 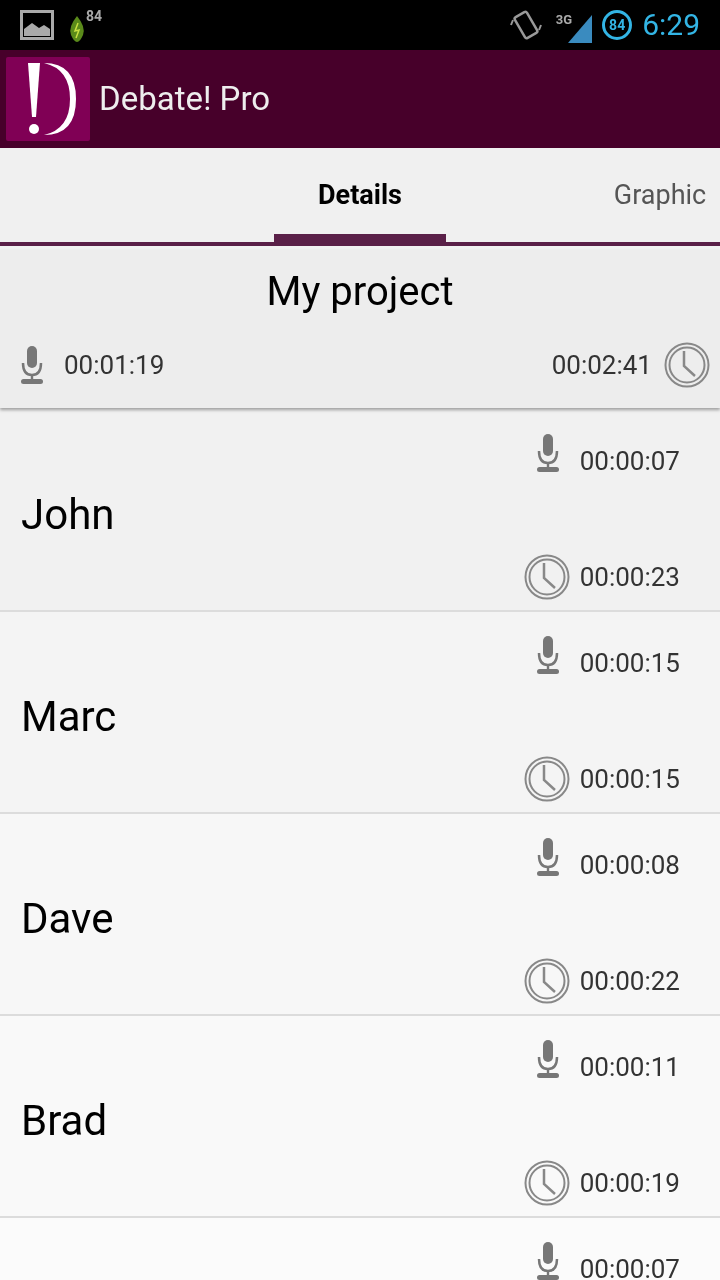 What do you see at coordinates (629, 779) in the screenshot?
I see `total-time-text: 00:00:15` at bounding box center [629, 779].